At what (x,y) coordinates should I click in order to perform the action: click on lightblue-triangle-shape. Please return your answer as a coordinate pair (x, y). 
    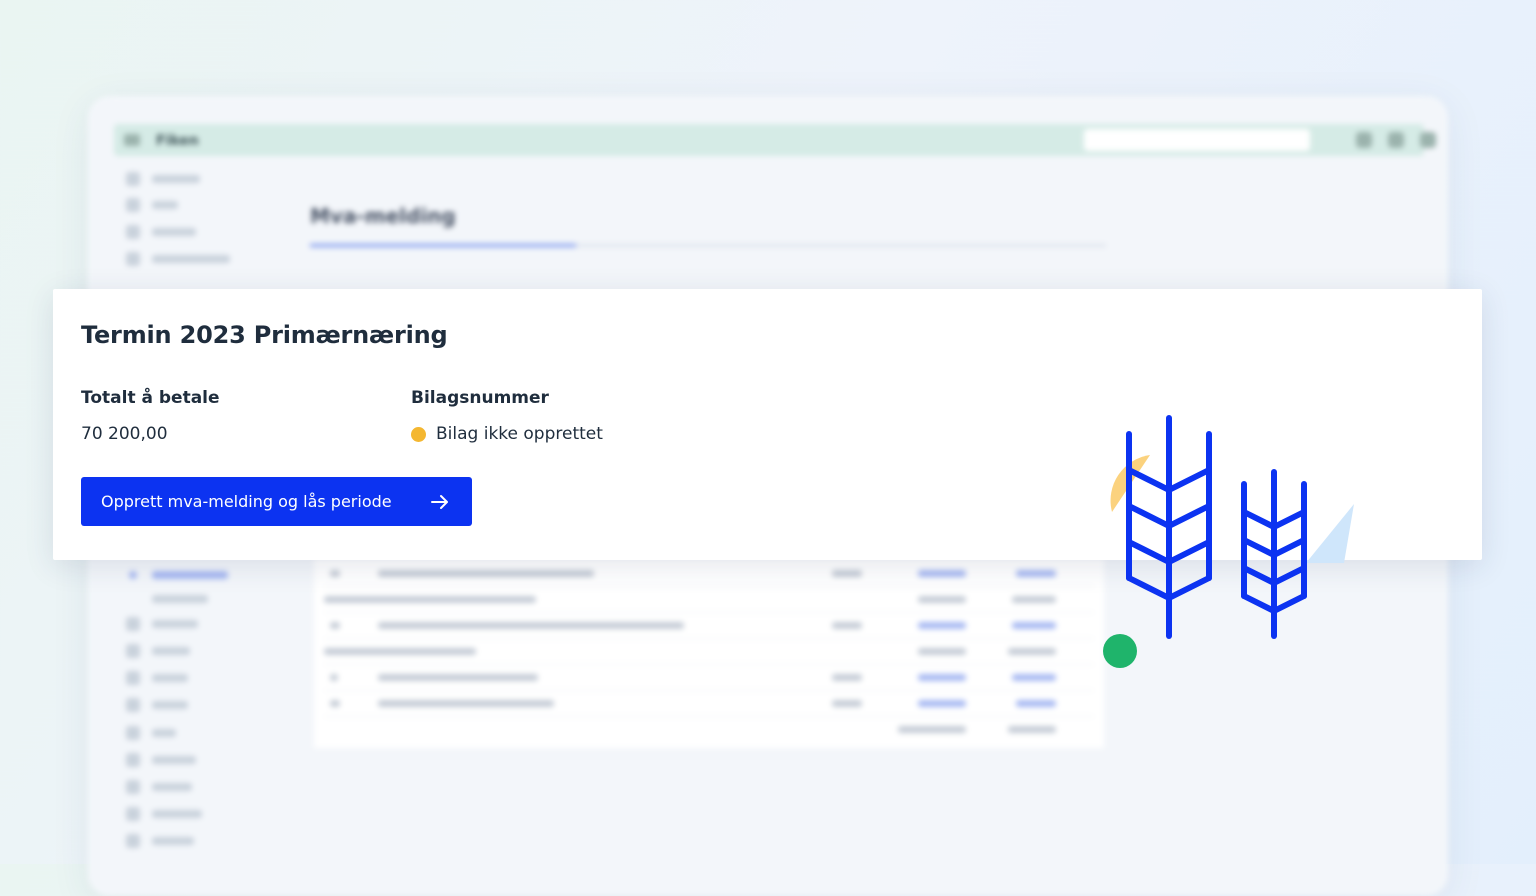
    Looking at the image, I should click on (1330, 533).